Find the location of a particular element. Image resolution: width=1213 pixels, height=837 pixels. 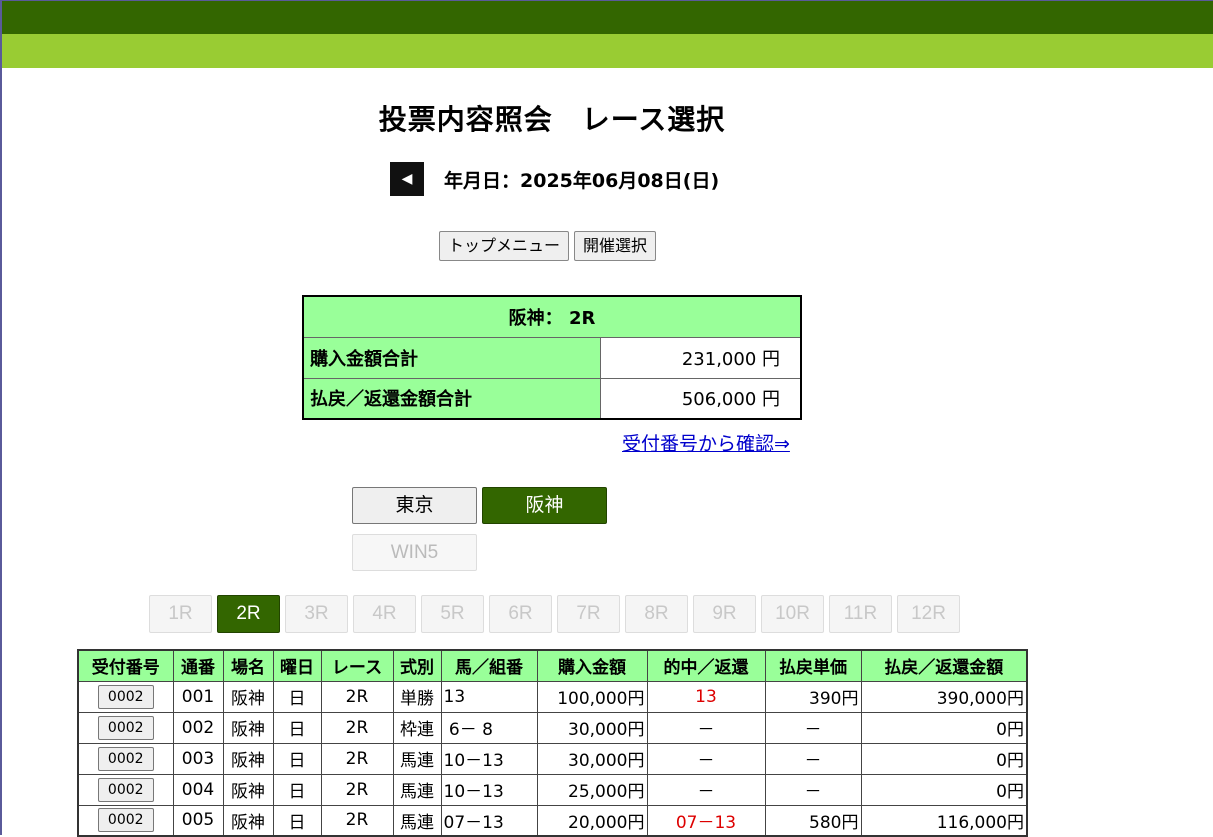

hit-cell: 13 is located at coordinates (706, 696).